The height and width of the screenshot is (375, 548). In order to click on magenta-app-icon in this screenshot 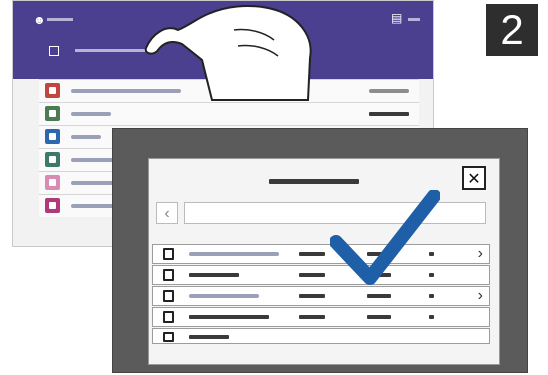, I will do `click(52, 205)`.